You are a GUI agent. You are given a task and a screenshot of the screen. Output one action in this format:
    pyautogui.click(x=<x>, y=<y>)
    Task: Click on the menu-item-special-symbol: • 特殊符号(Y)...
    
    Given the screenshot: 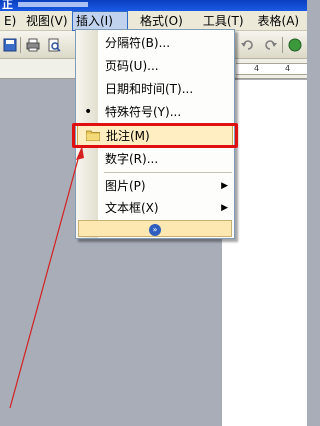 What is the action you would take?
    pyautogui.click(x=155, y=112)
    